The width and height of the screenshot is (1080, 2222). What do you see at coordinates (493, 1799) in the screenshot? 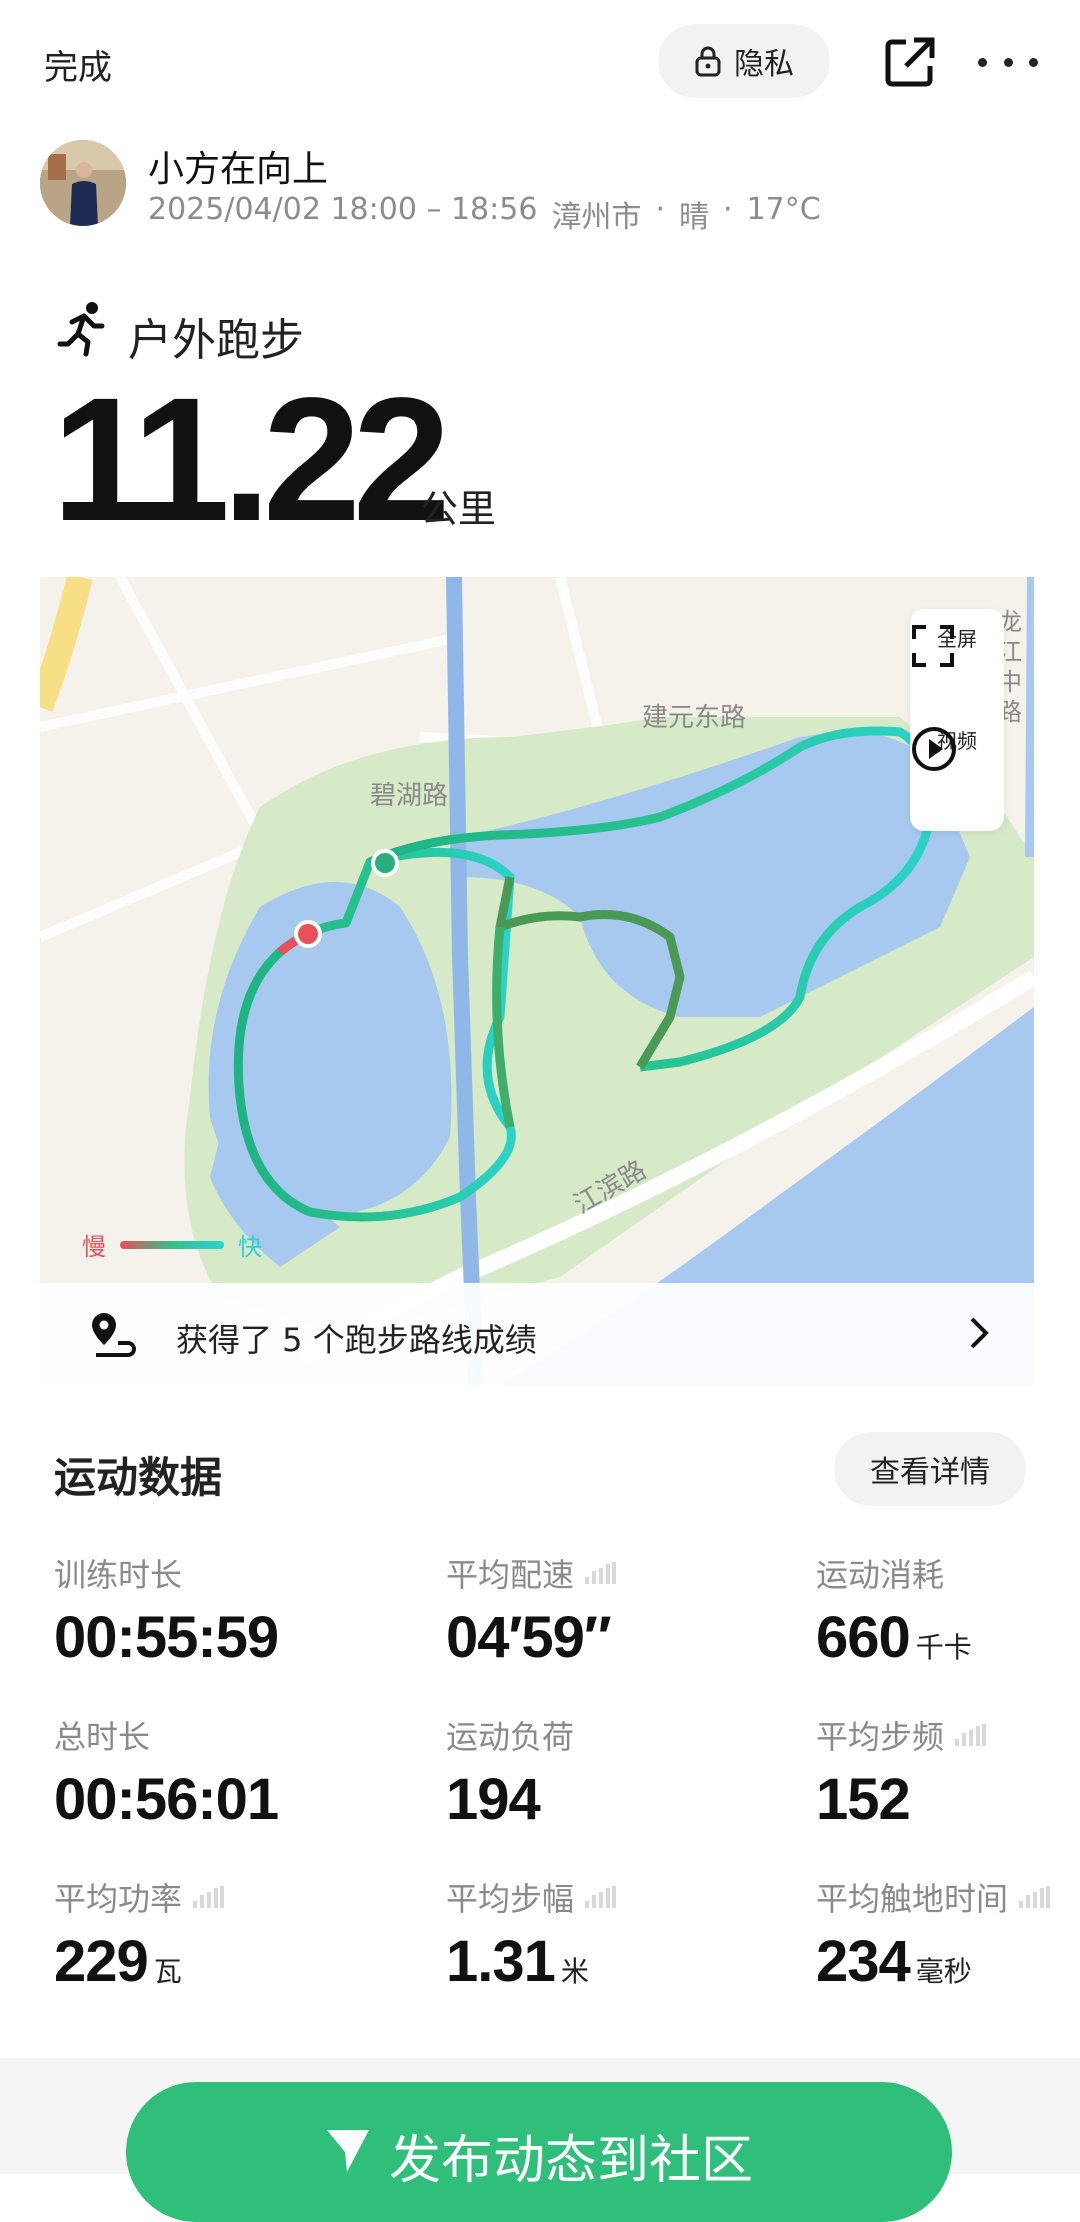
I see `stat-value-text: 194` at bounding box center [493, 1799].